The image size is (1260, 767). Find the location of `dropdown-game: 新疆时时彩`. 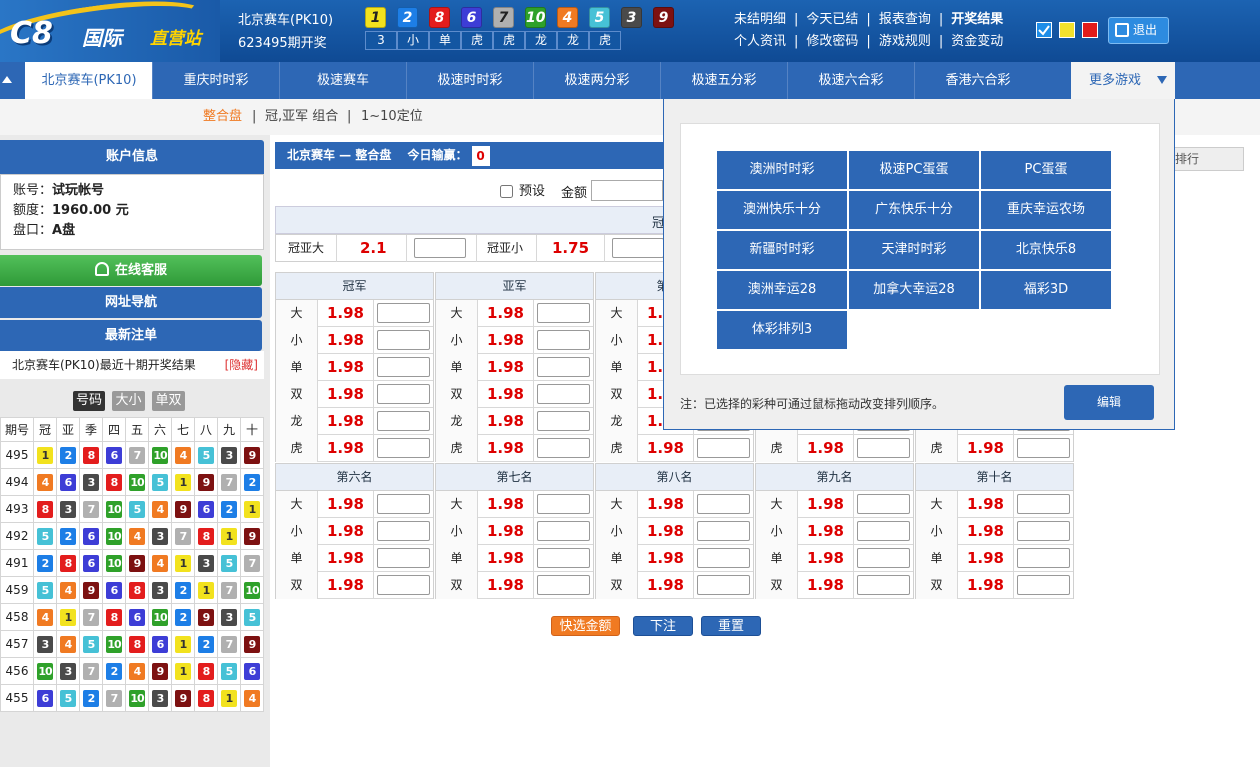

dropdown-game: 新疆时时彩 is located at coordinates (782, 250).